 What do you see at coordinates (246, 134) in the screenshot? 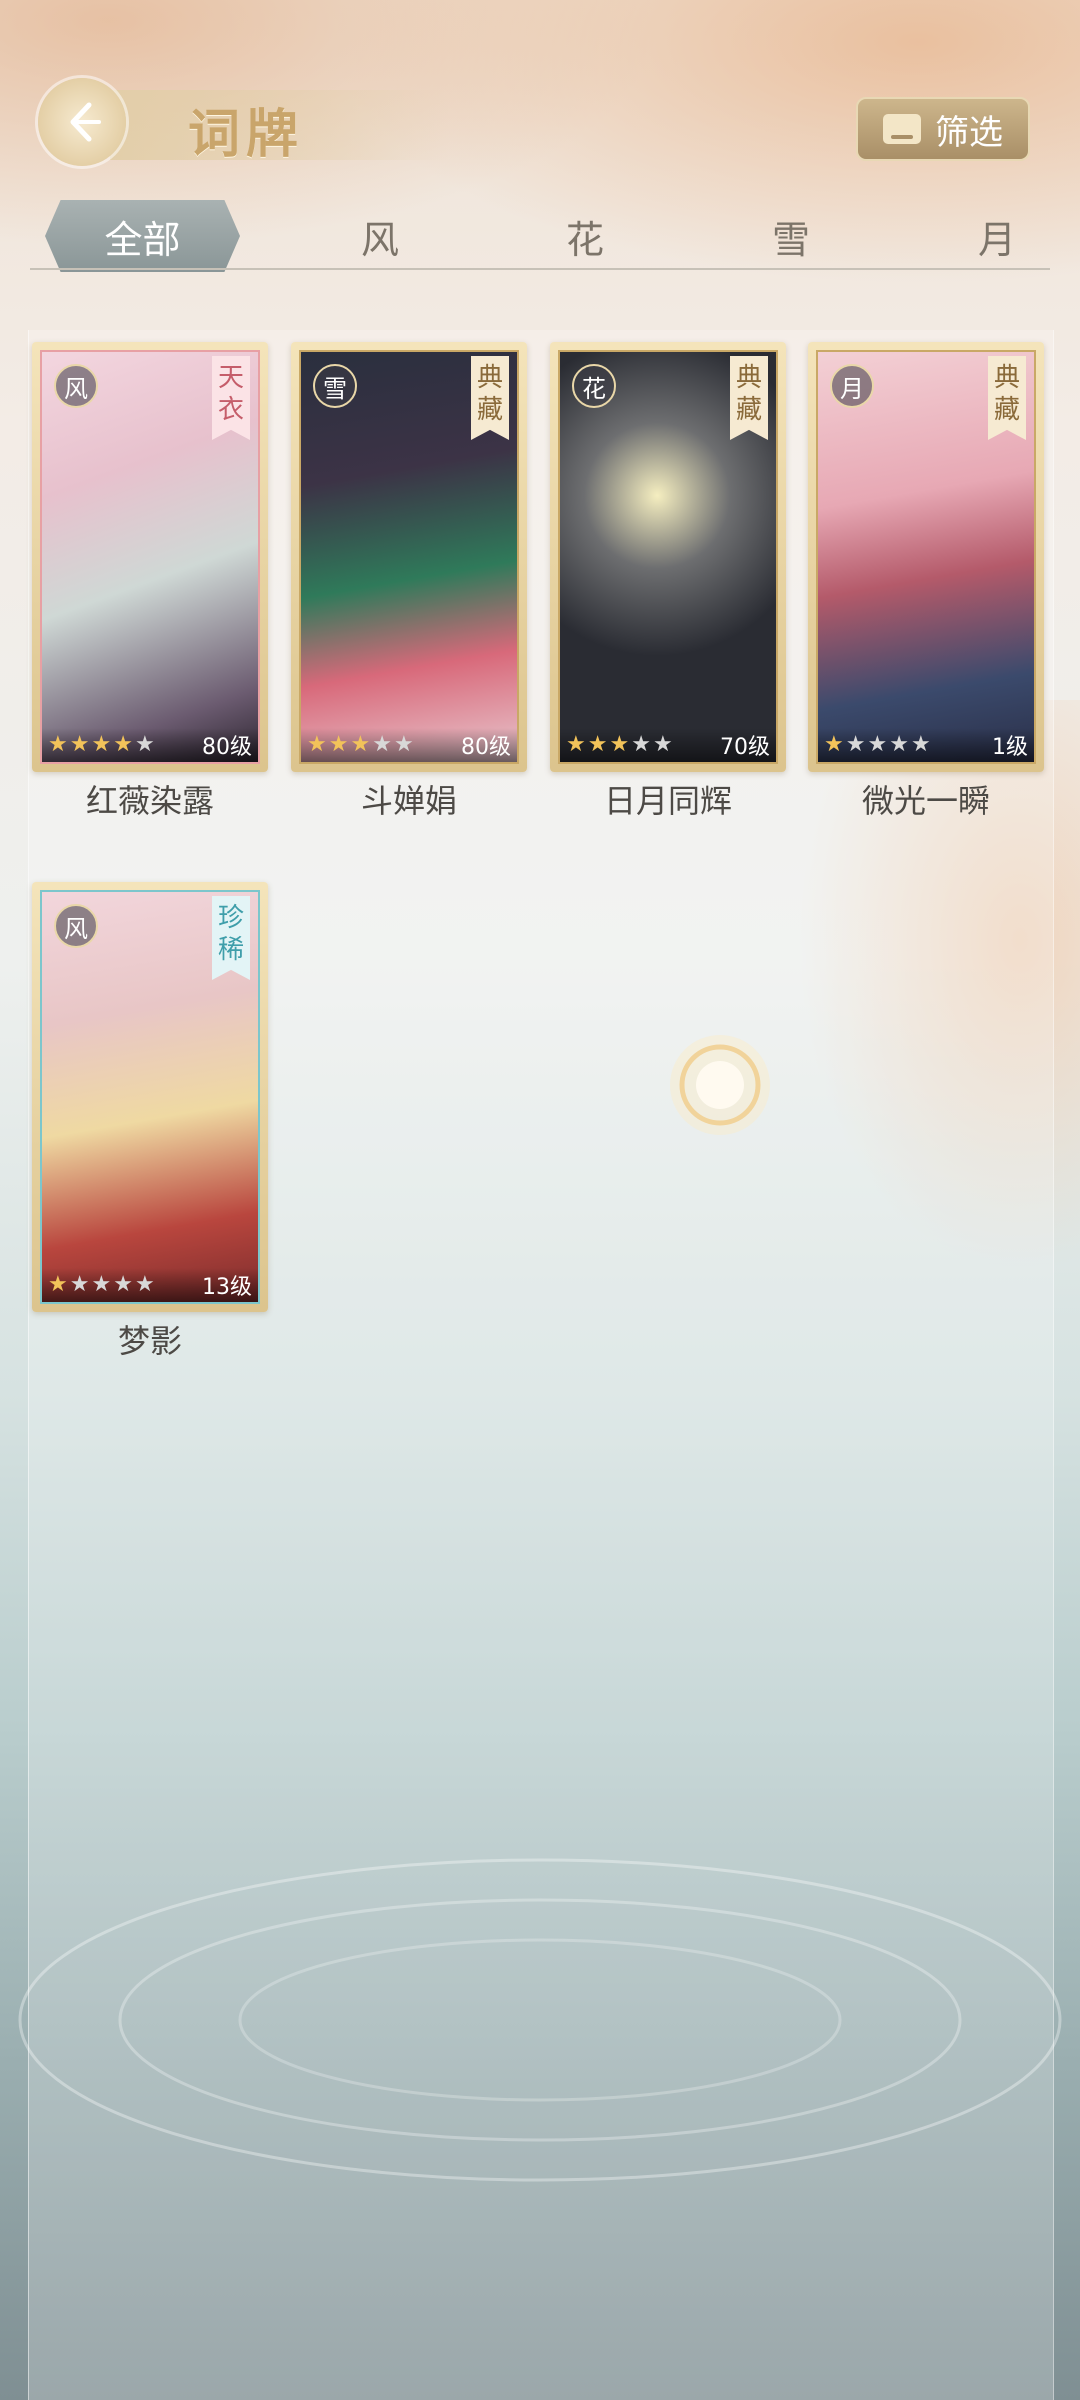
I see `page-title: 词牌` at bounding box center [246, 134].